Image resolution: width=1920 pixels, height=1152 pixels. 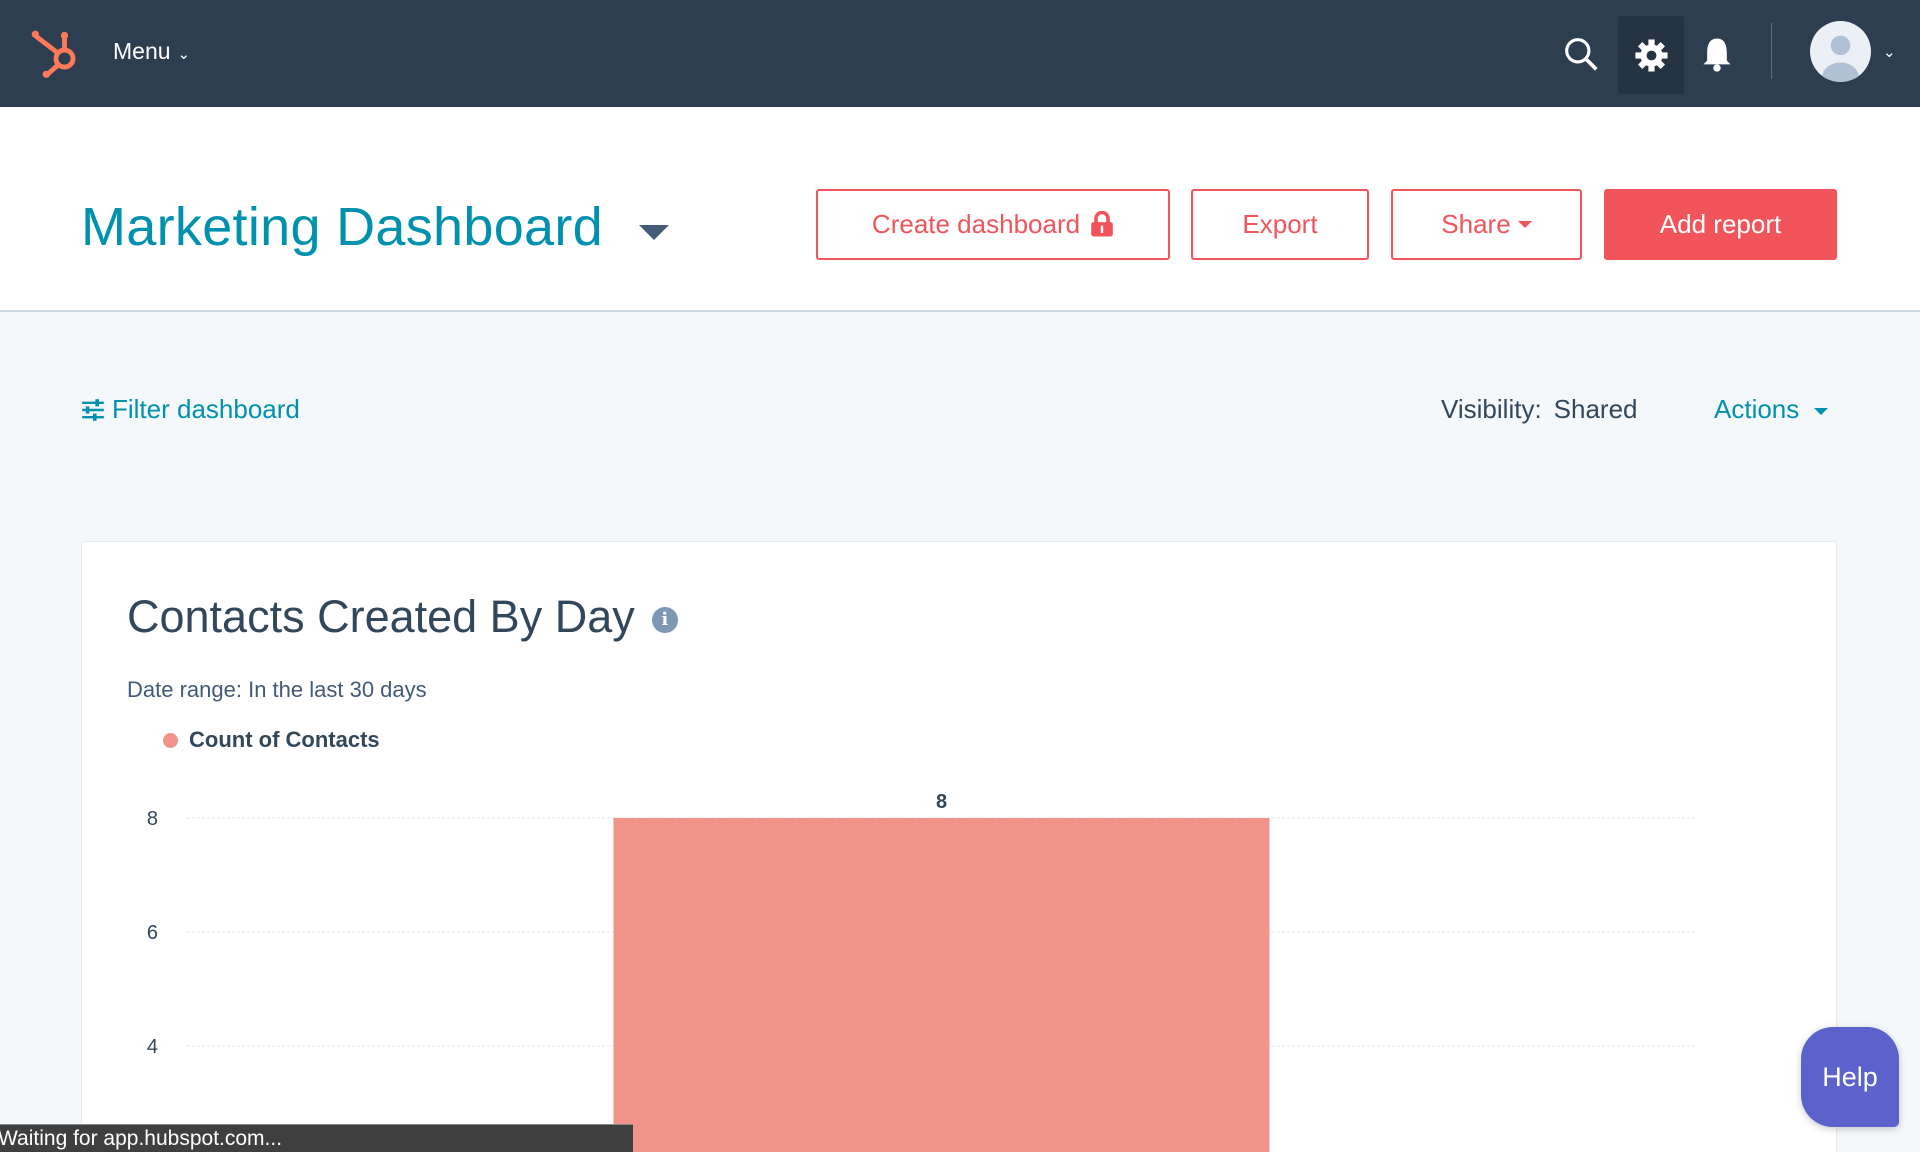 What do you see at coordinates (941, 802) in the screenshot?
I see `bar-data-label: 8` at bounding box center [941, 802].